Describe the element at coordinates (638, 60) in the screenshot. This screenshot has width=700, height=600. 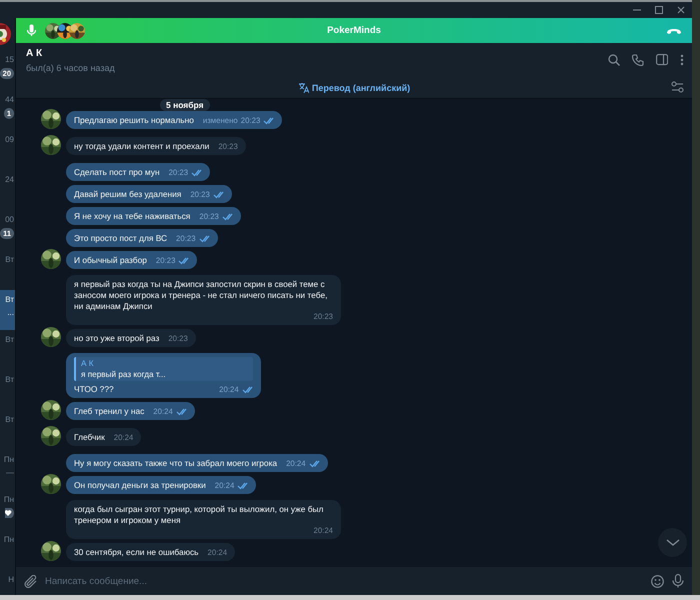
I see `phone-icon` at that location.